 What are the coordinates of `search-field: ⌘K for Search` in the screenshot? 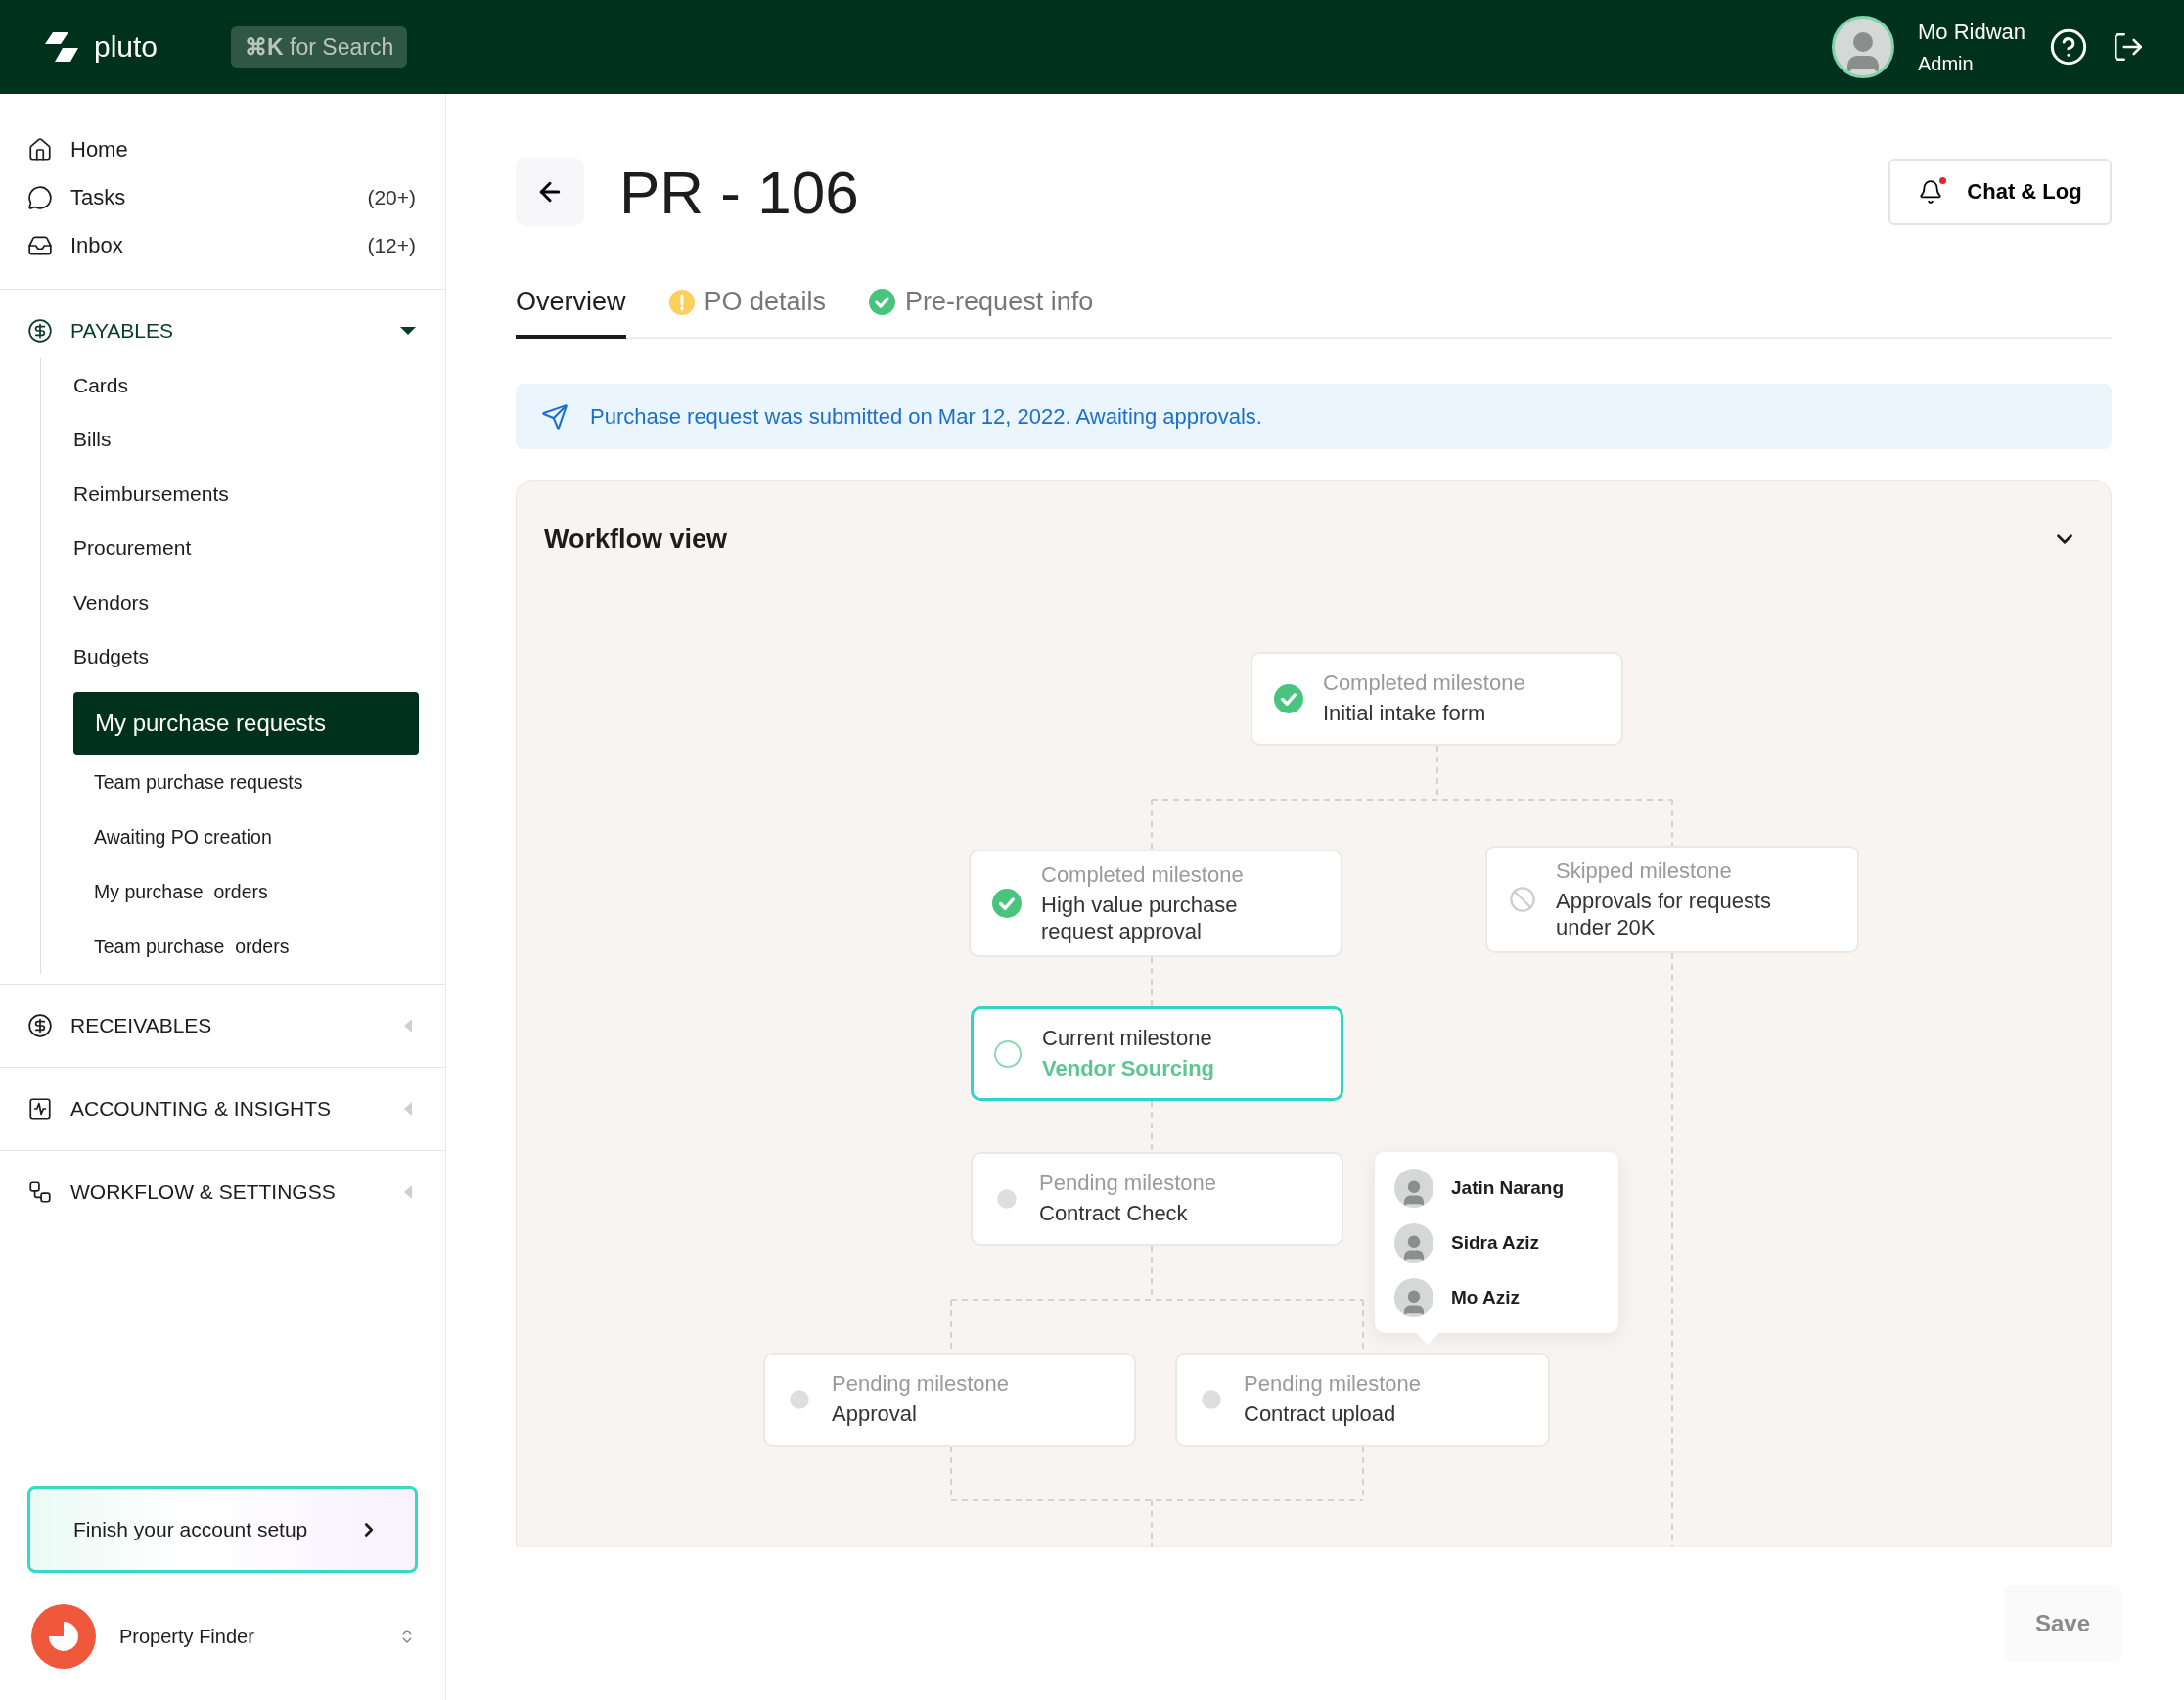 It's located at (319, 47).